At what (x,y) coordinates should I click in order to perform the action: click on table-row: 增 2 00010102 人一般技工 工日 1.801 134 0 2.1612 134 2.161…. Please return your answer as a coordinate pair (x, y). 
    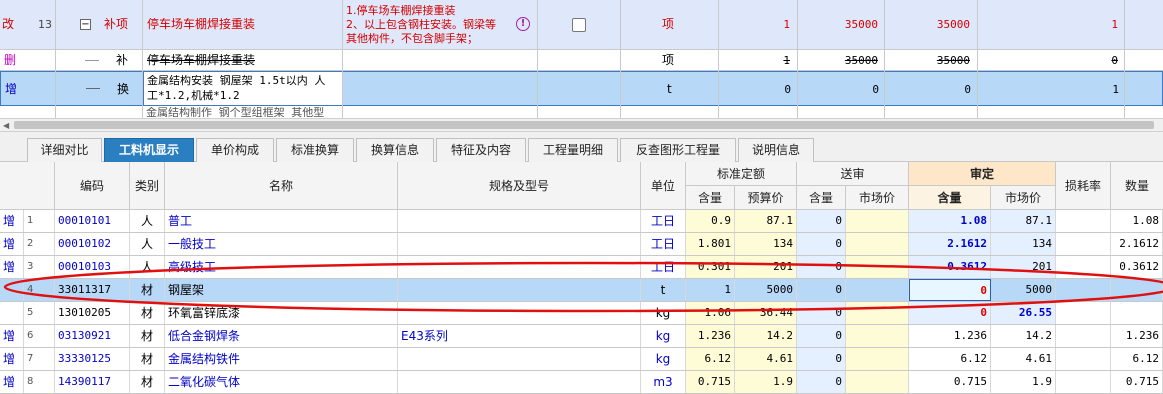
    Looking at the image, I should click on (581, 244).